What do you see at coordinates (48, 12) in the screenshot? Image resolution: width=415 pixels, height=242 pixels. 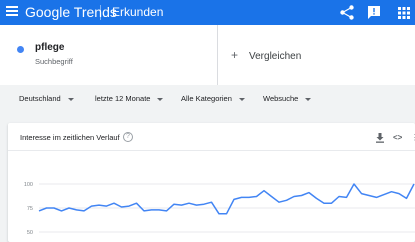 I see `brand-google: Google` at bounding box center [48, 12].